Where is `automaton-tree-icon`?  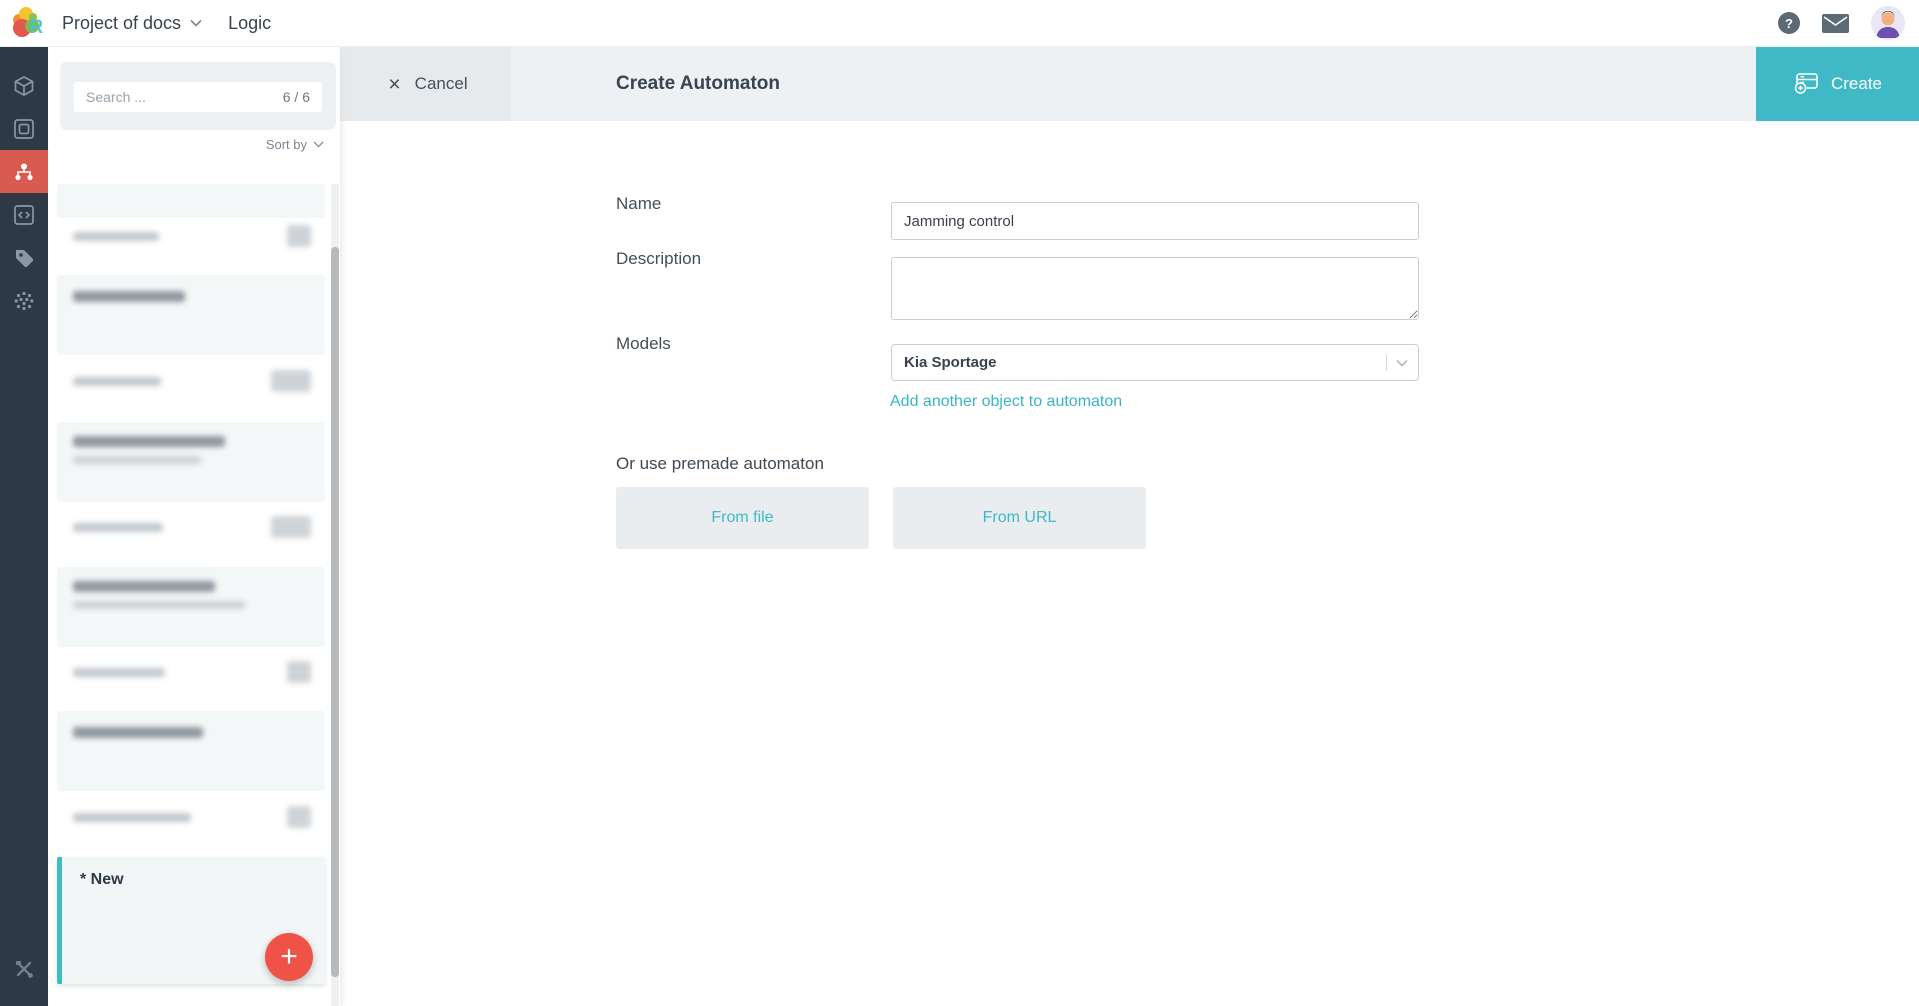 automaton-tree-icon is located at coordinates (24, 171).